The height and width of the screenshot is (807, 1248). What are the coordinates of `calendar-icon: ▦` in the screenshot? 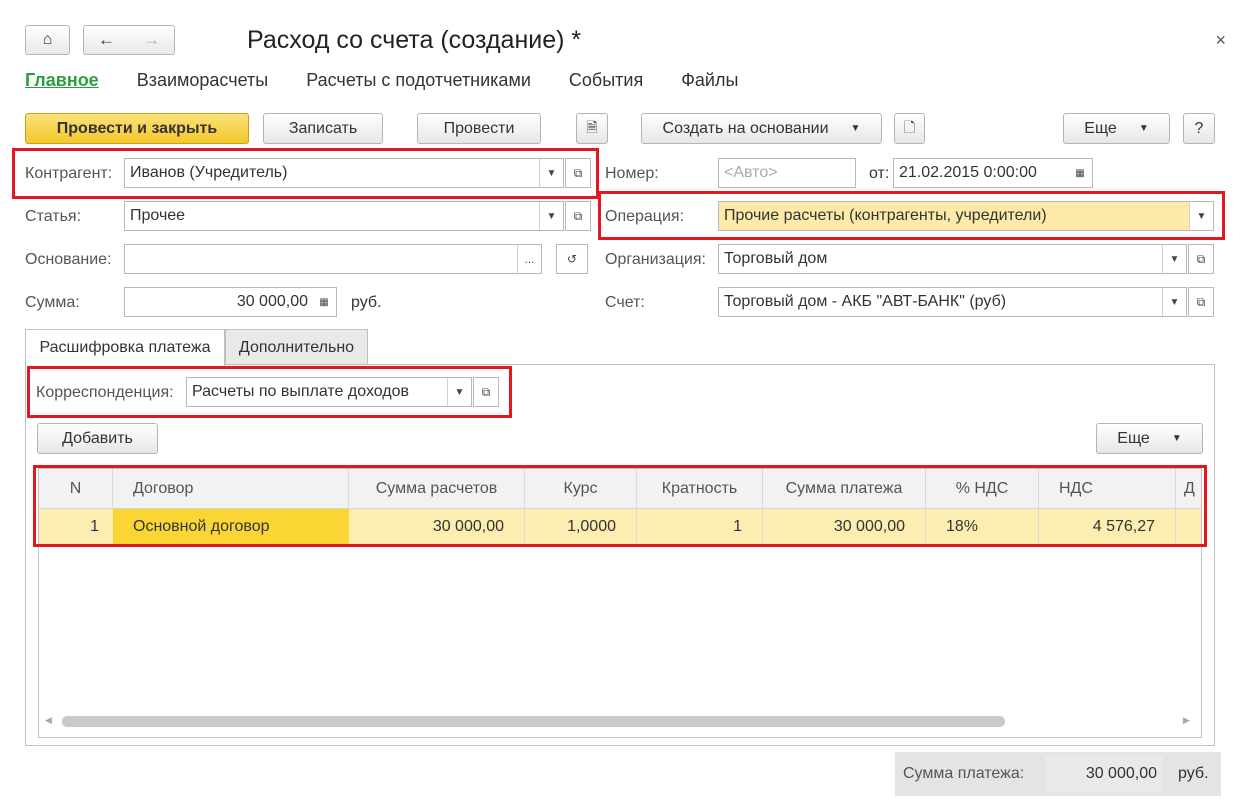 It's located at (1080, 173).